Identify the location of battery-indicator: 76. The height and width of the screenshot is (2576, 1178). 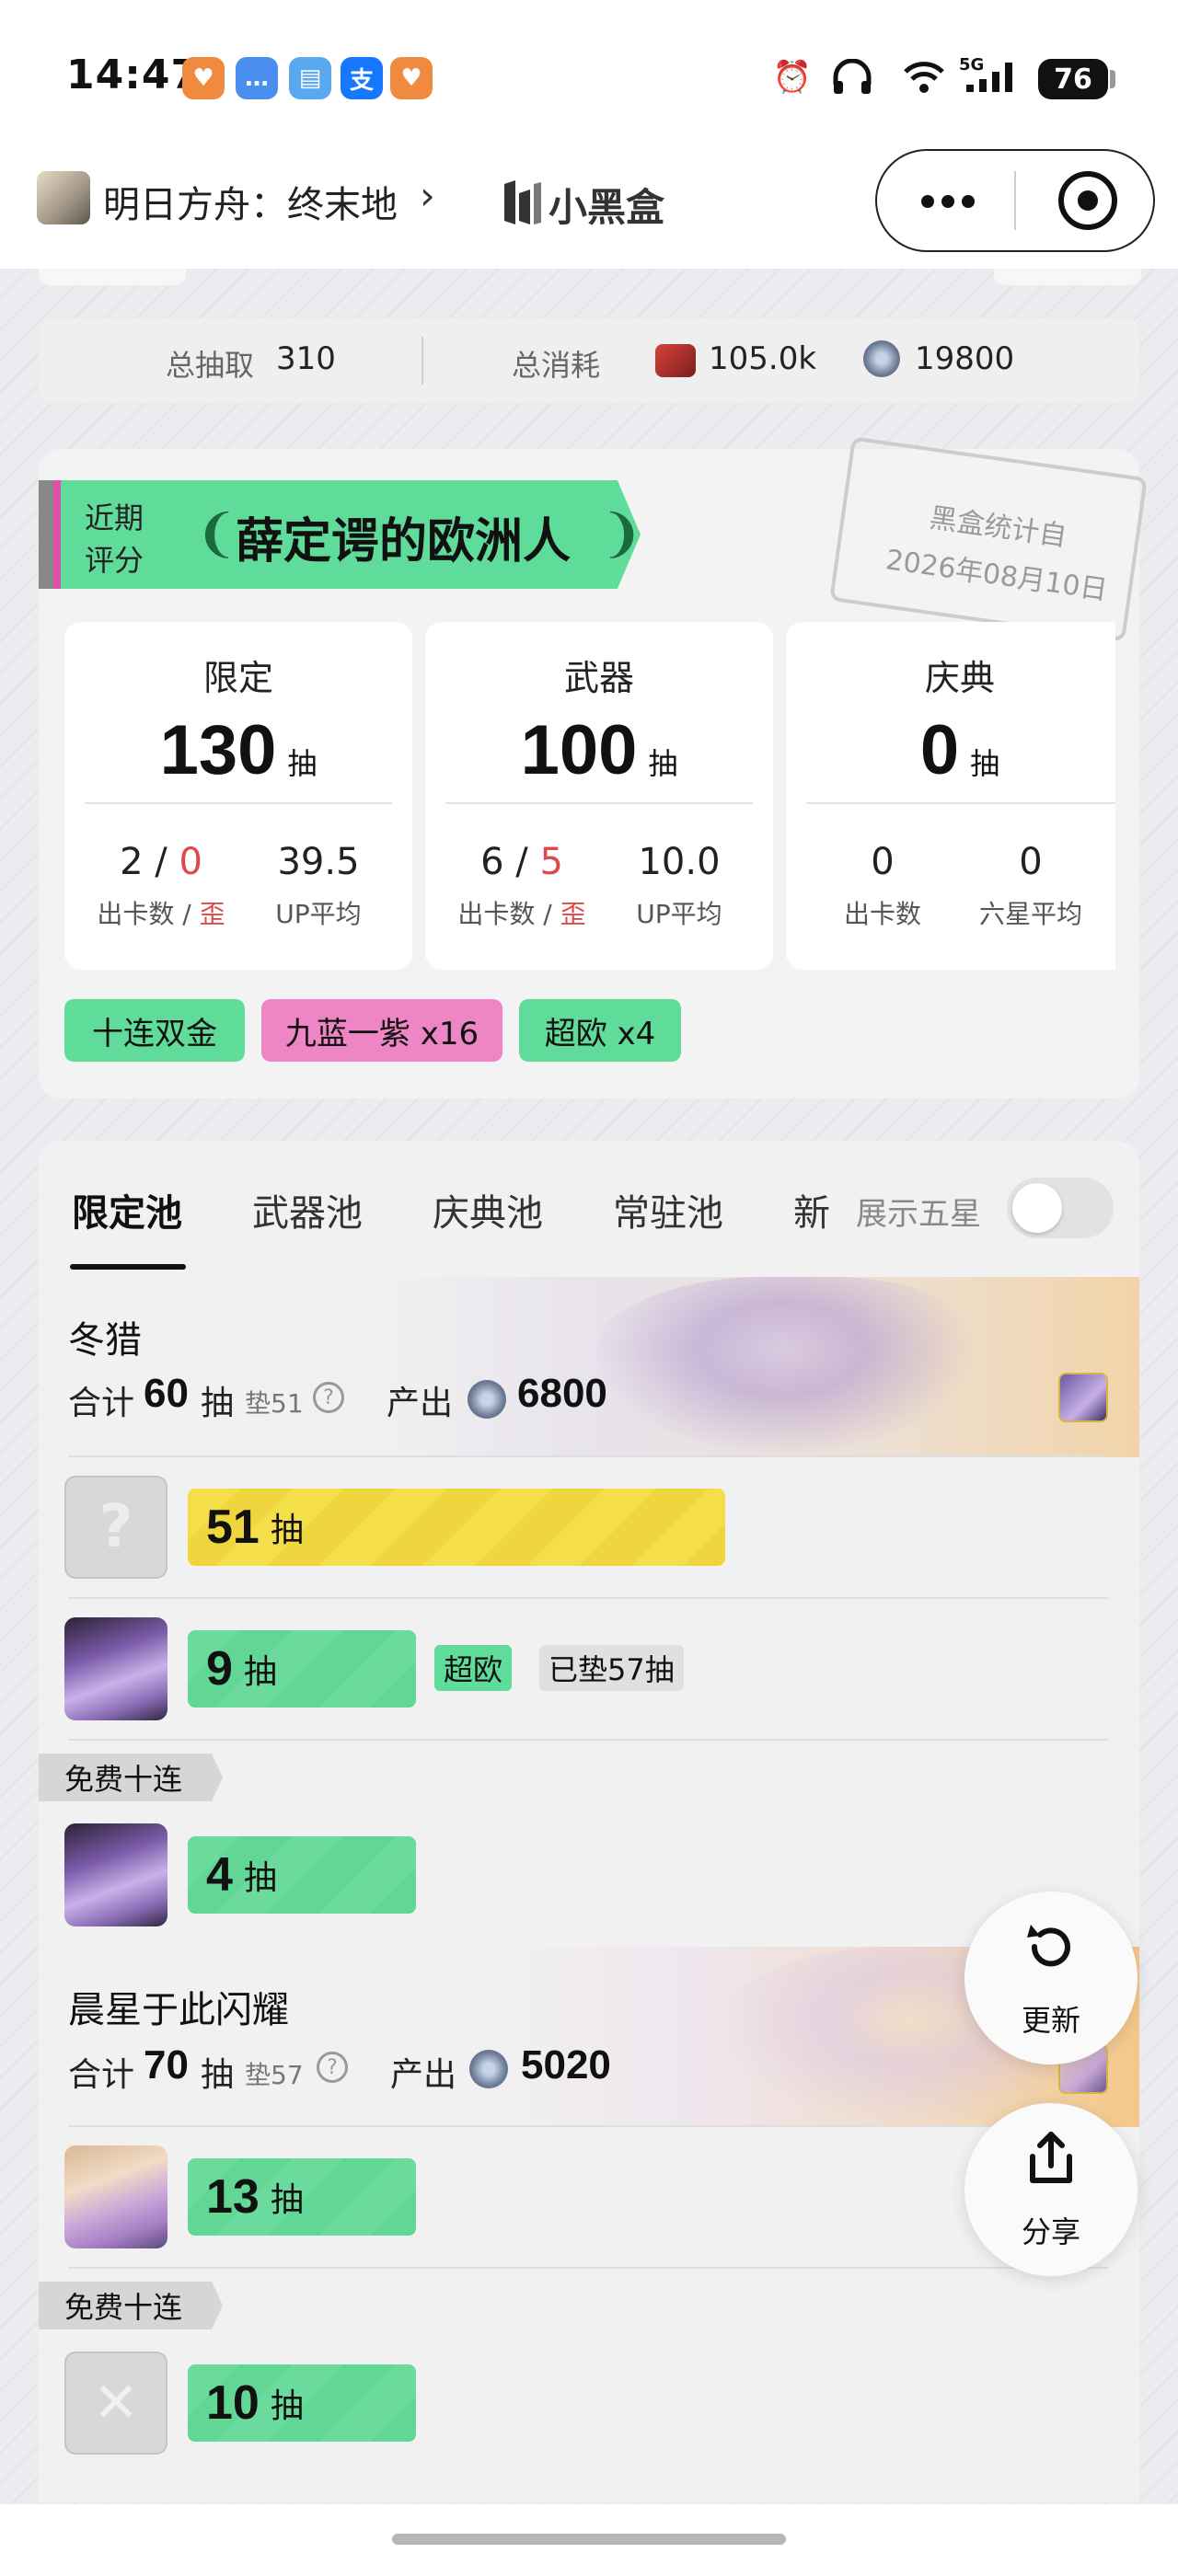
(1073, 79).